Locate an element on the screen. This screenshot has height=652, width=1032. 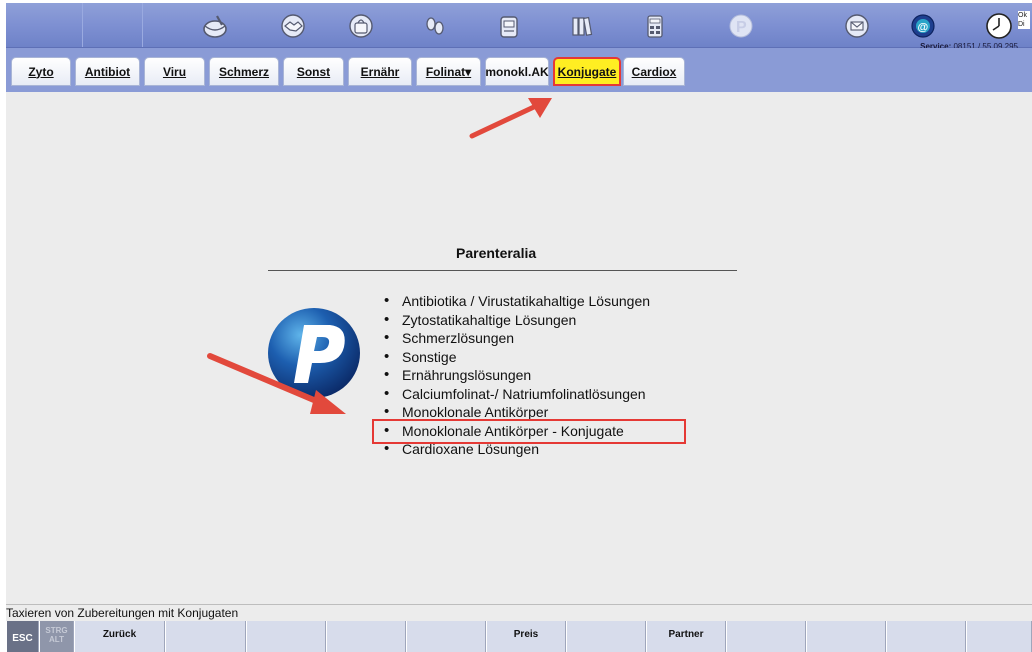
tab-ernaehr: Ernähr is located at coordinates (380, 71).